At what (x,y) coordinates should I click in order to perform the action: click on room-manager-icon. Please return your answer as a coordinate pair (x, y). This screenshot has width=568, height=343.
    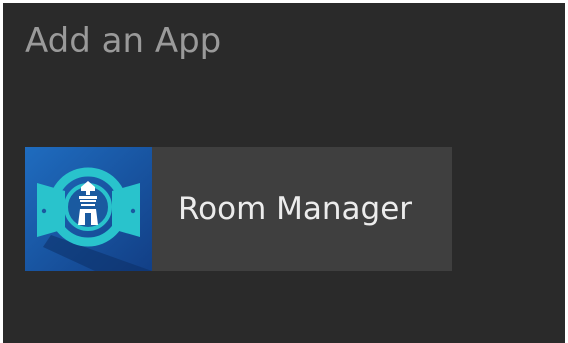
    Looking at the image, I should click on (88, 209).